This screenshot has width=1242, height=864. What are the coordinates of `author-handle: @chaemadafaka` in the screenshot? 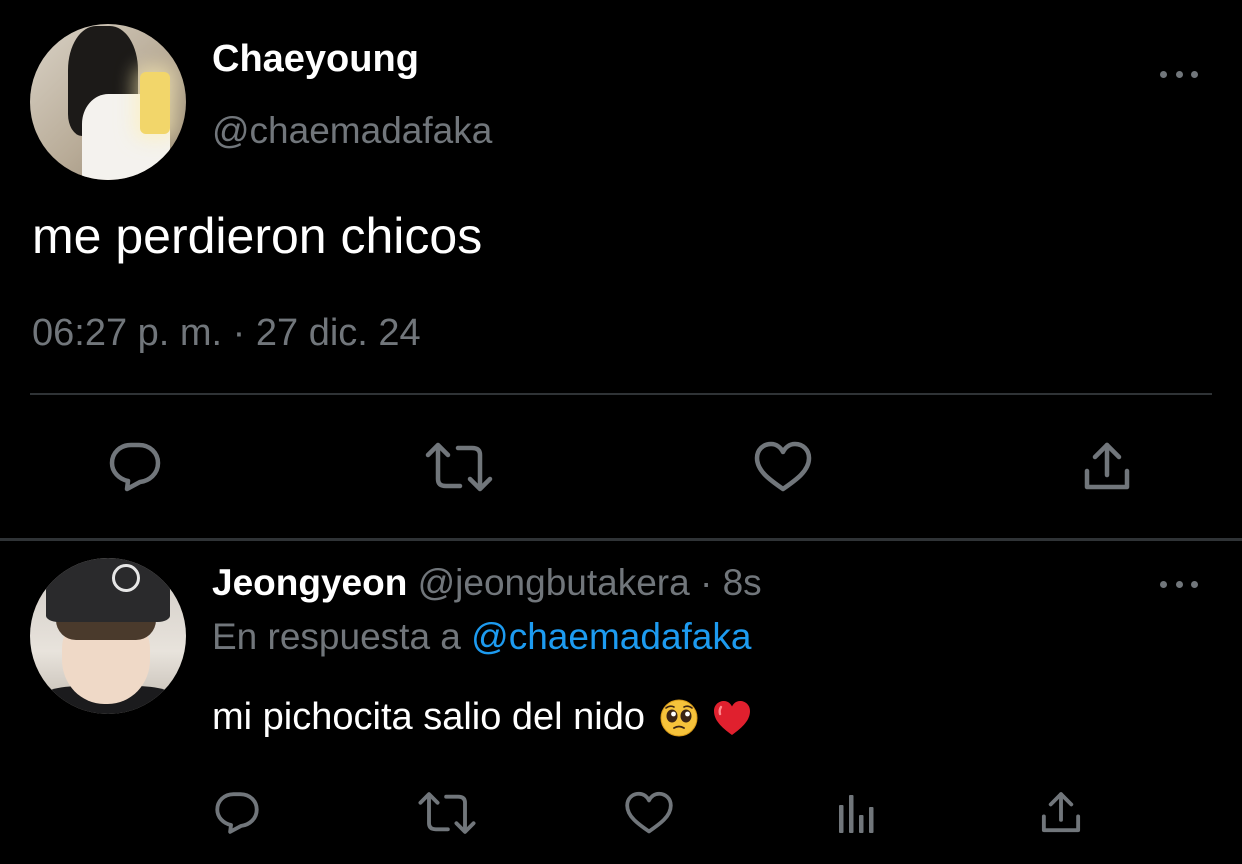 It's located at (352, 131).